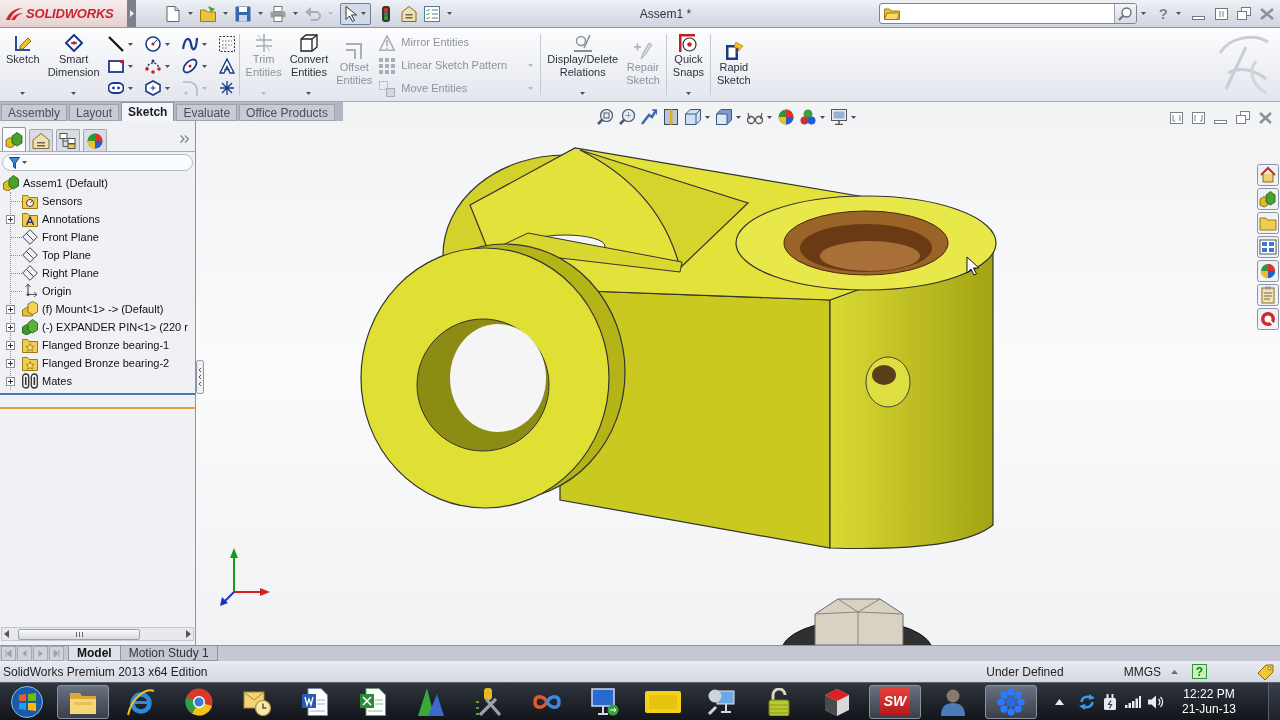 Image resolution: width=1280 pixels, height=720 pixels. What do you see at coordinates (79, 634) in the screenshot?
I see `scroll-thumb` at bounding box center [79, 634].